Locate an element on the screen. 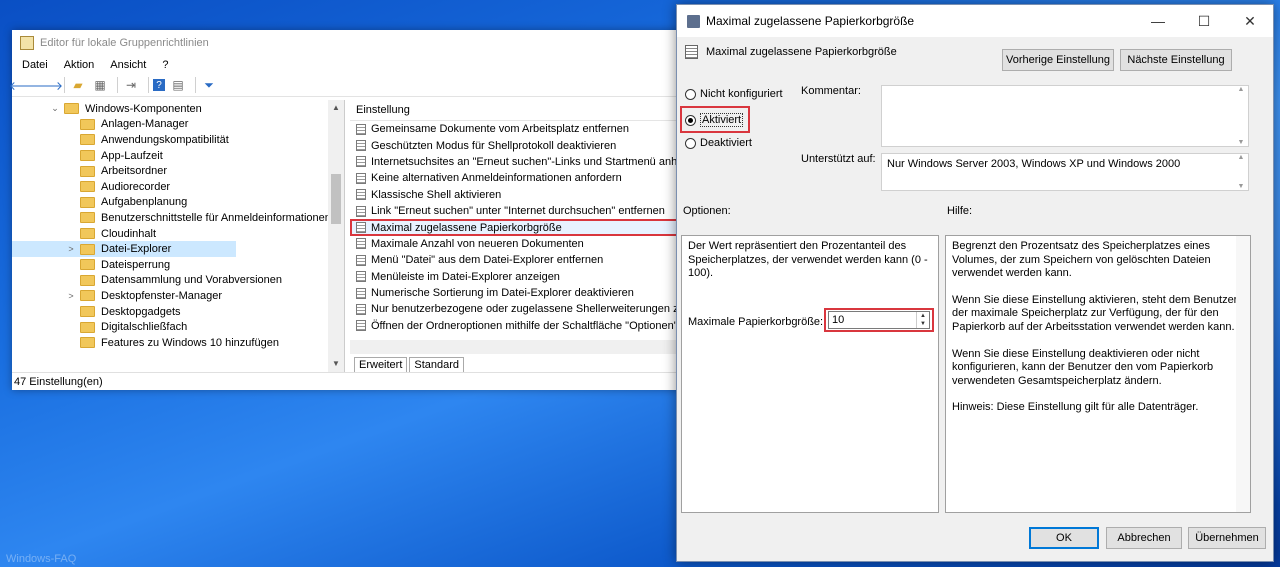 The width and height of the screenshot is (1280, 567). menu-help: ? is located at coordinates (165, 65).